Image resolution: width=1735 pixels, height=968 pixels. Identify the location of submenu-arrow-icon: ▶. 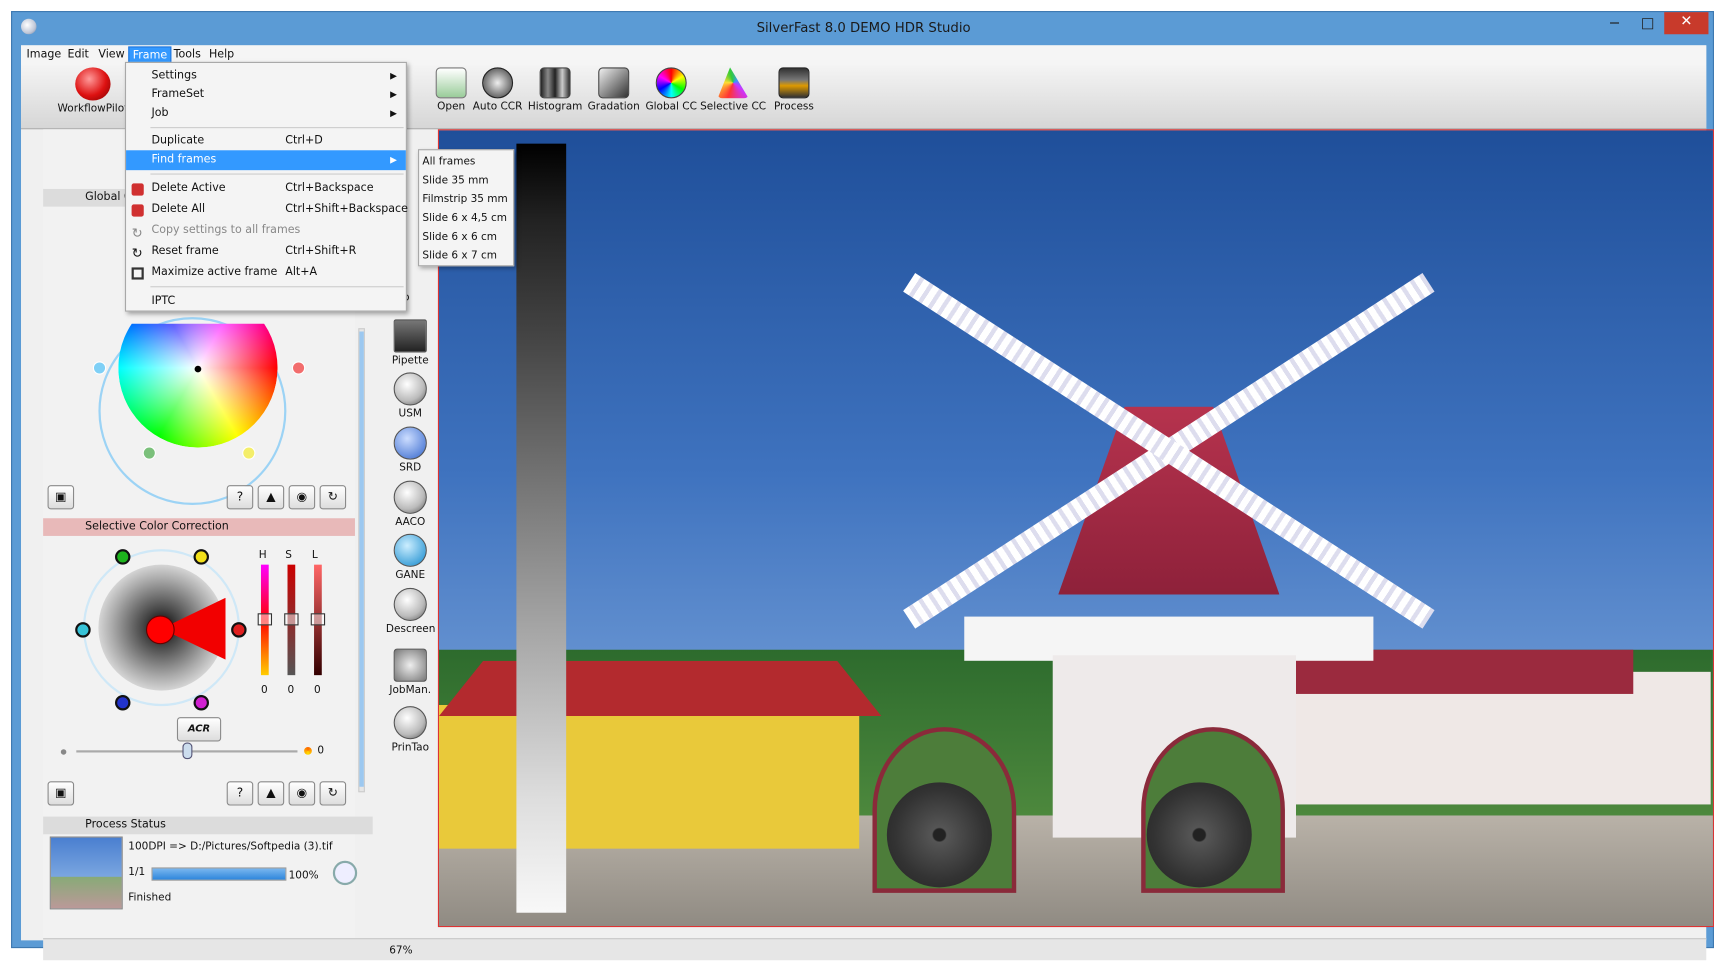
(393, 75).